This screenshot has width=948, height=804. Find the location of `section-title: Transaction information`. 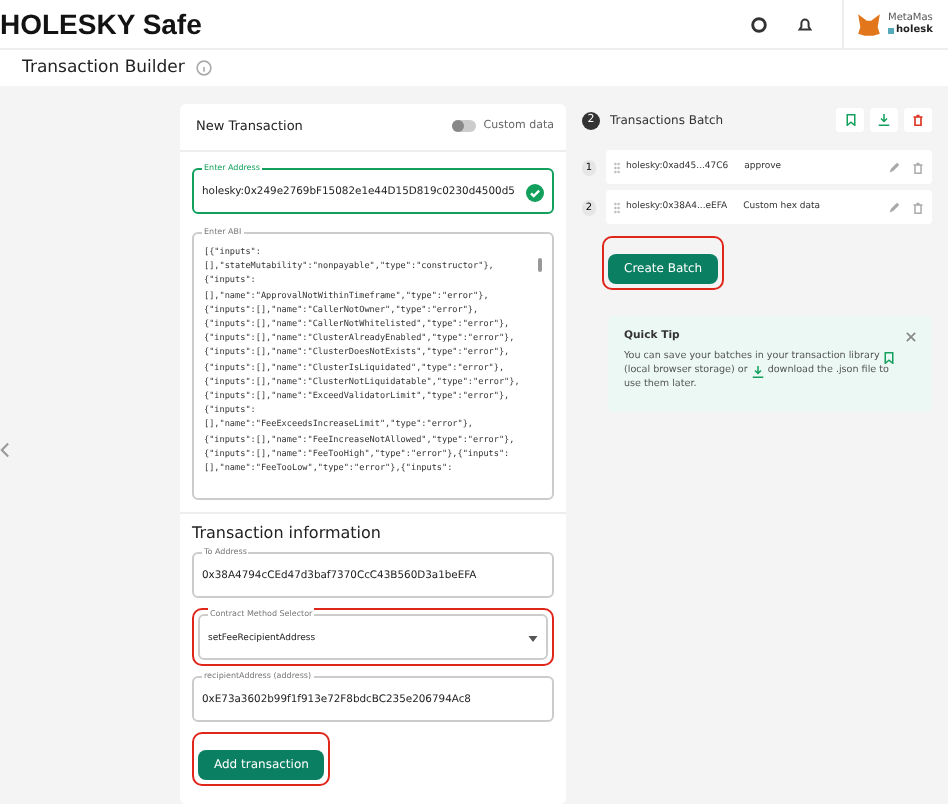

section-title: Transaction information is located at coordinates (287, 533).